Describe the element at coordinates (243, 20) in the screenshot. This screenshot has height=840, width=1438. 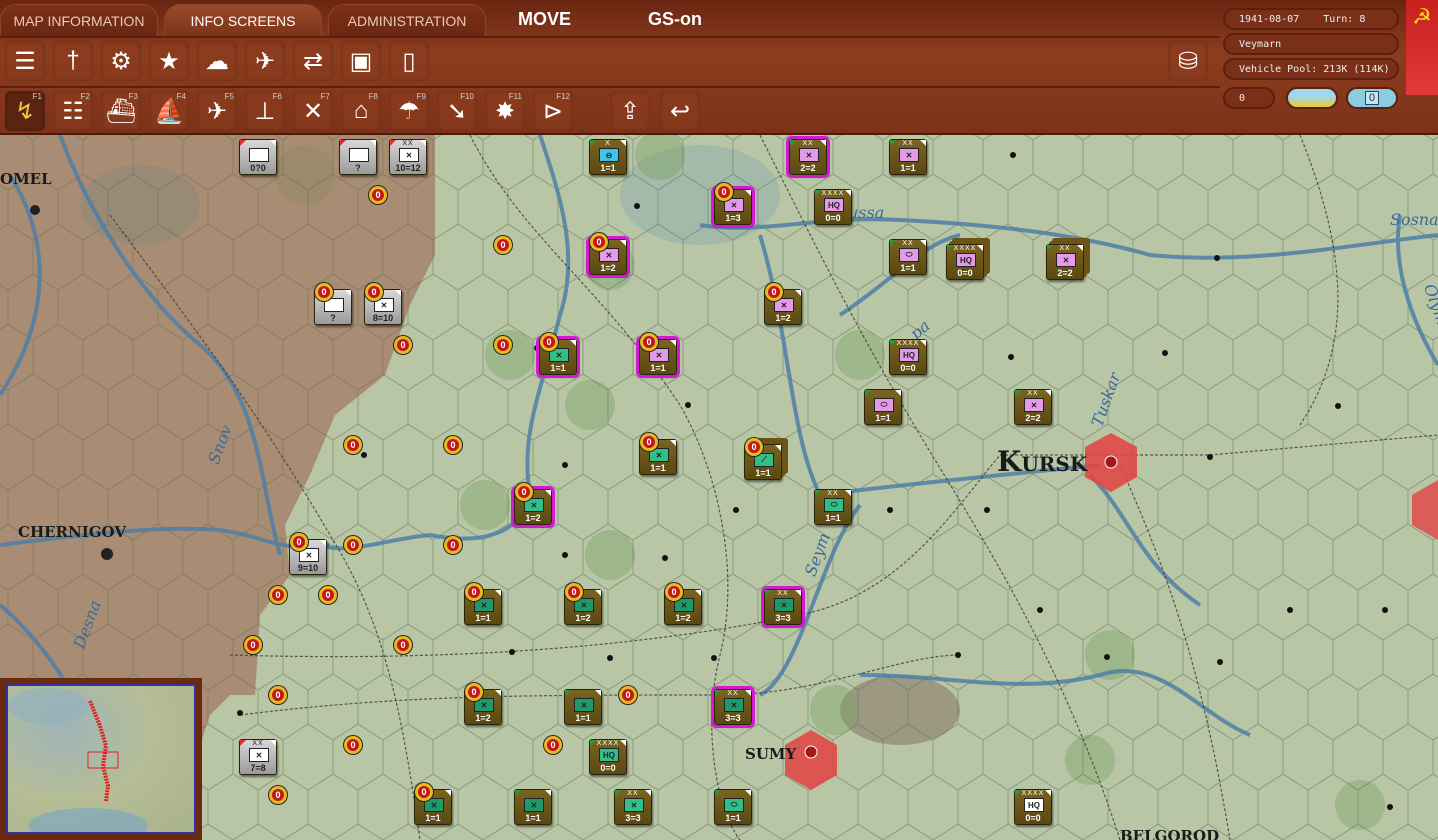
I see `tab-info-screens: INFO SCREENS` at that location.